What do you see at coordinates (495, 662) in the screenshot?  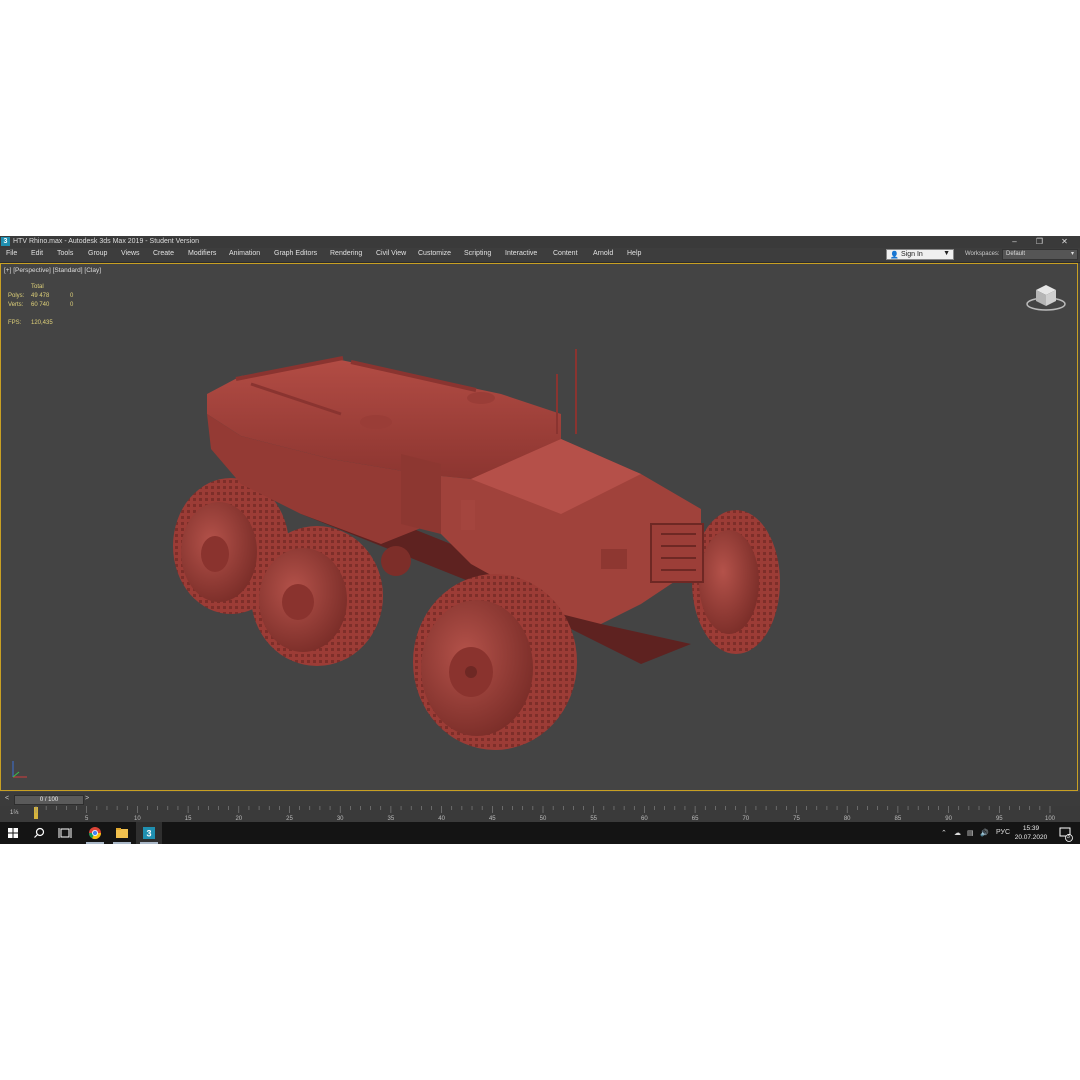 I see `wheel-left-front` at bounding box center [495, 662].